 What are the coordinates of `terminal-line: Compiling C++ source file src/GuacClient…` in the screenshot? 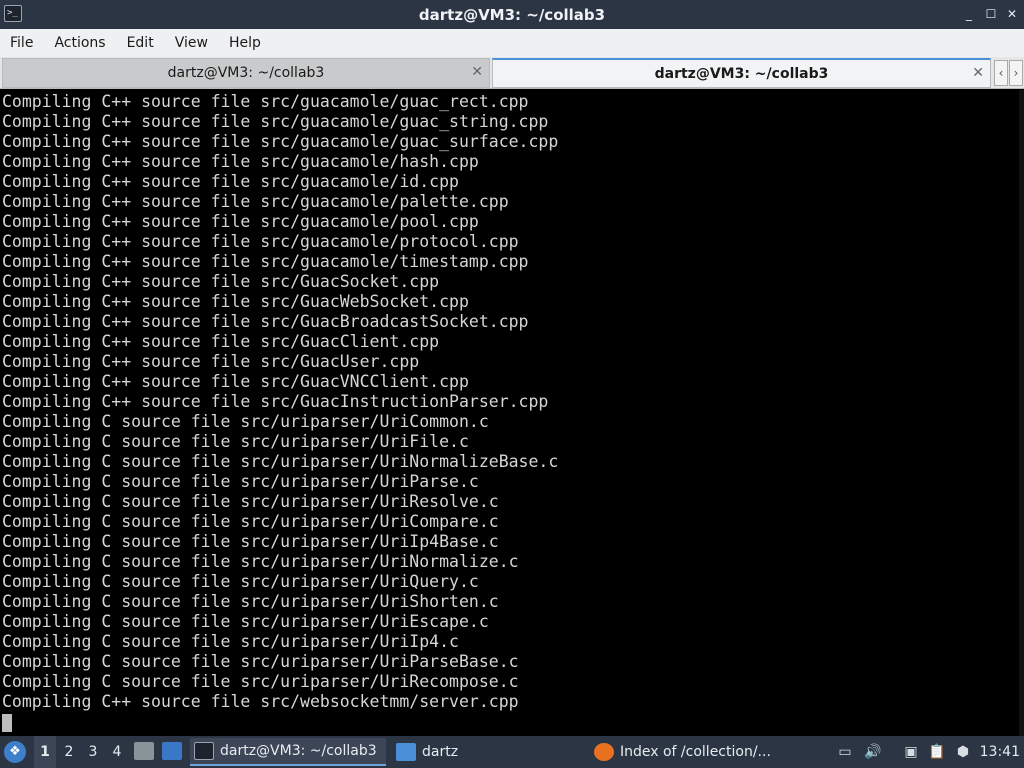 It's located at (221, 341).